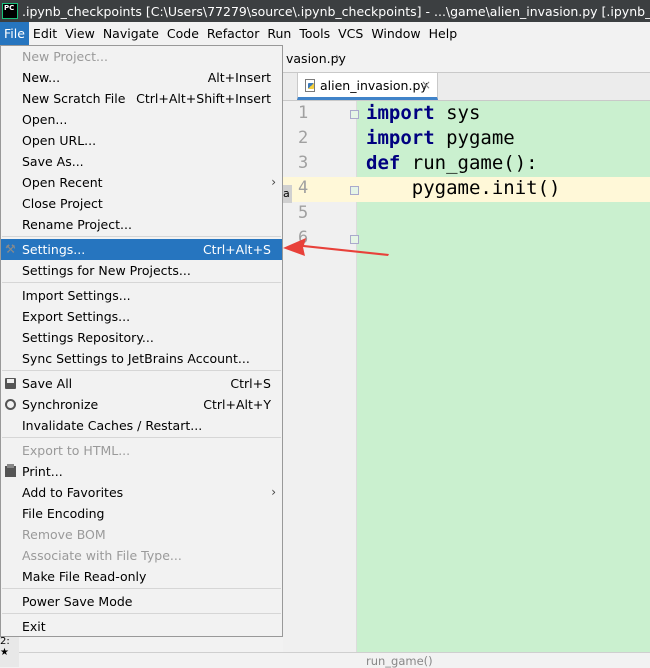 This screenshot has width=650, height=668. Describe the element at coordinates (141, 249) in the screenshot. I see `menu-item-settings: ⚒ Settings... Ctrl+Alt+S` at that location.